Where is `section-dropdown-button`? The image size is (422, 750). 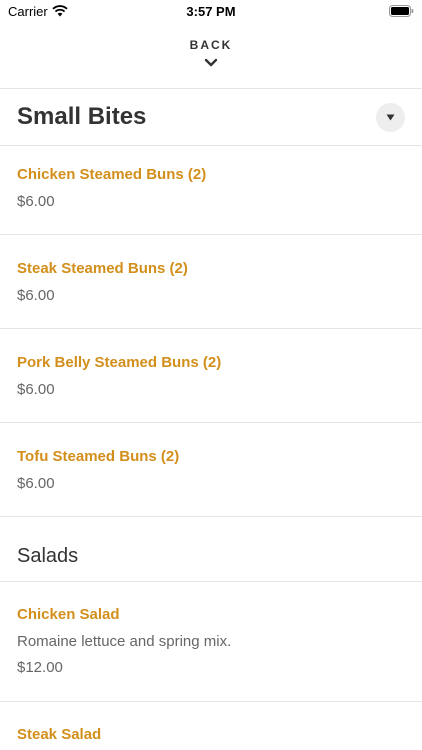
section-dropdown-button is located at coordinates (390, 117).